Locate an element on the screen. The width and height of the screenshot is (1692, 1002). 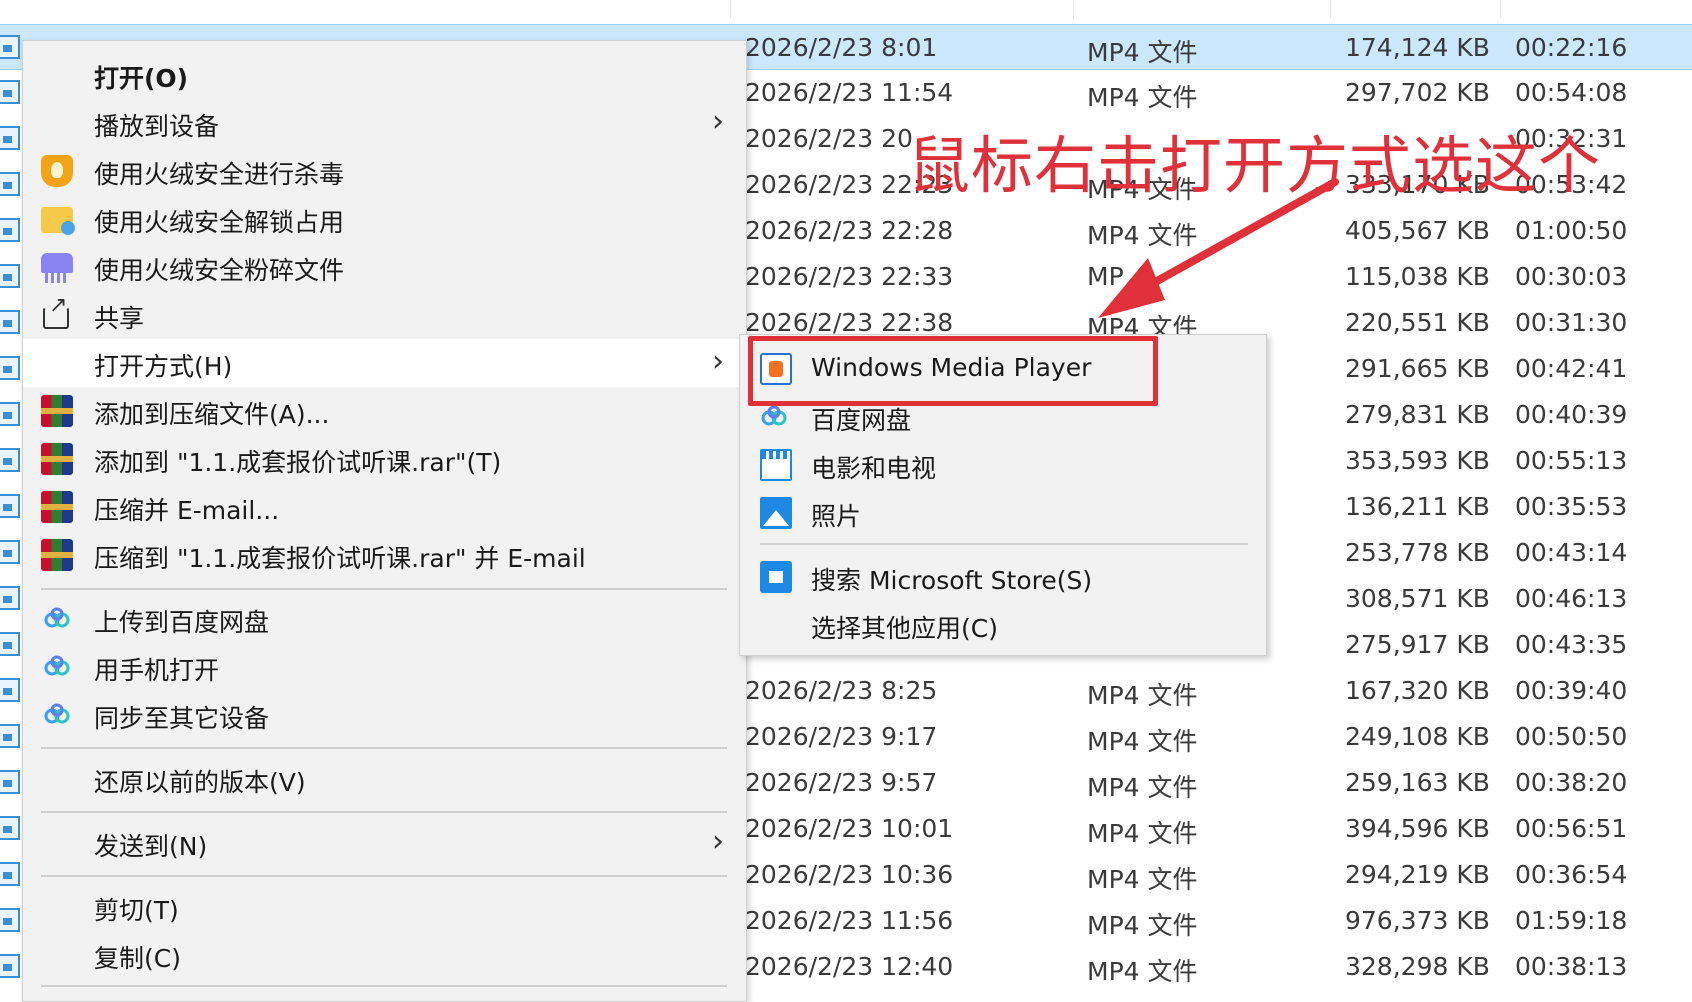
submenu-item-choose-other-app: 选择其他应用(C) is located at coordinates (1003, 625).